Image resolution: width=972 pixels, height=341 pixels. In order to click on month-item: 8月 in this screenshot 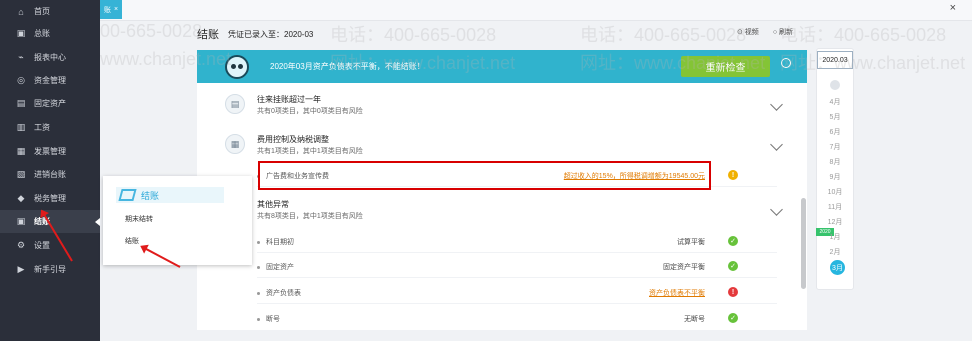, I will do `click(835, 162)`.